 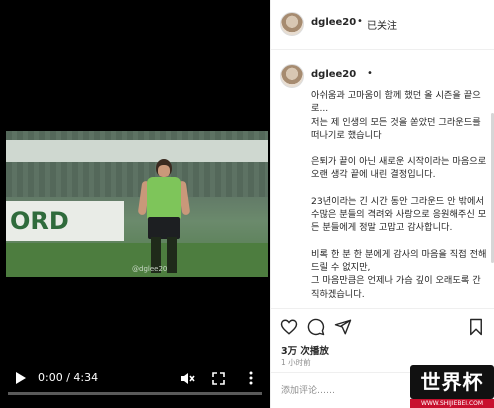 I want to click on player-leg-right, so click(x=172, y=255).